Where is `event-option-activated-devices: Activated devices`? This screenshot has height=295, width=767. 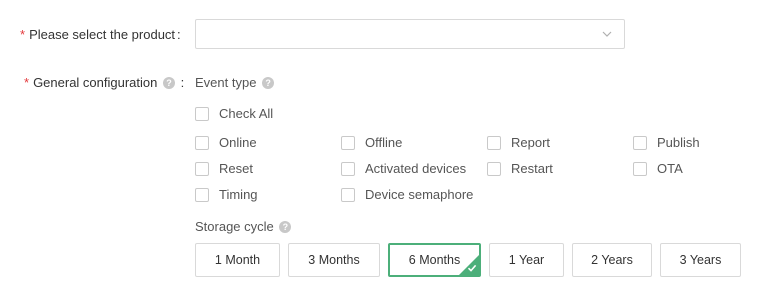 event-option-activated-devices: Activated devices is located at coordinates (403, 168).